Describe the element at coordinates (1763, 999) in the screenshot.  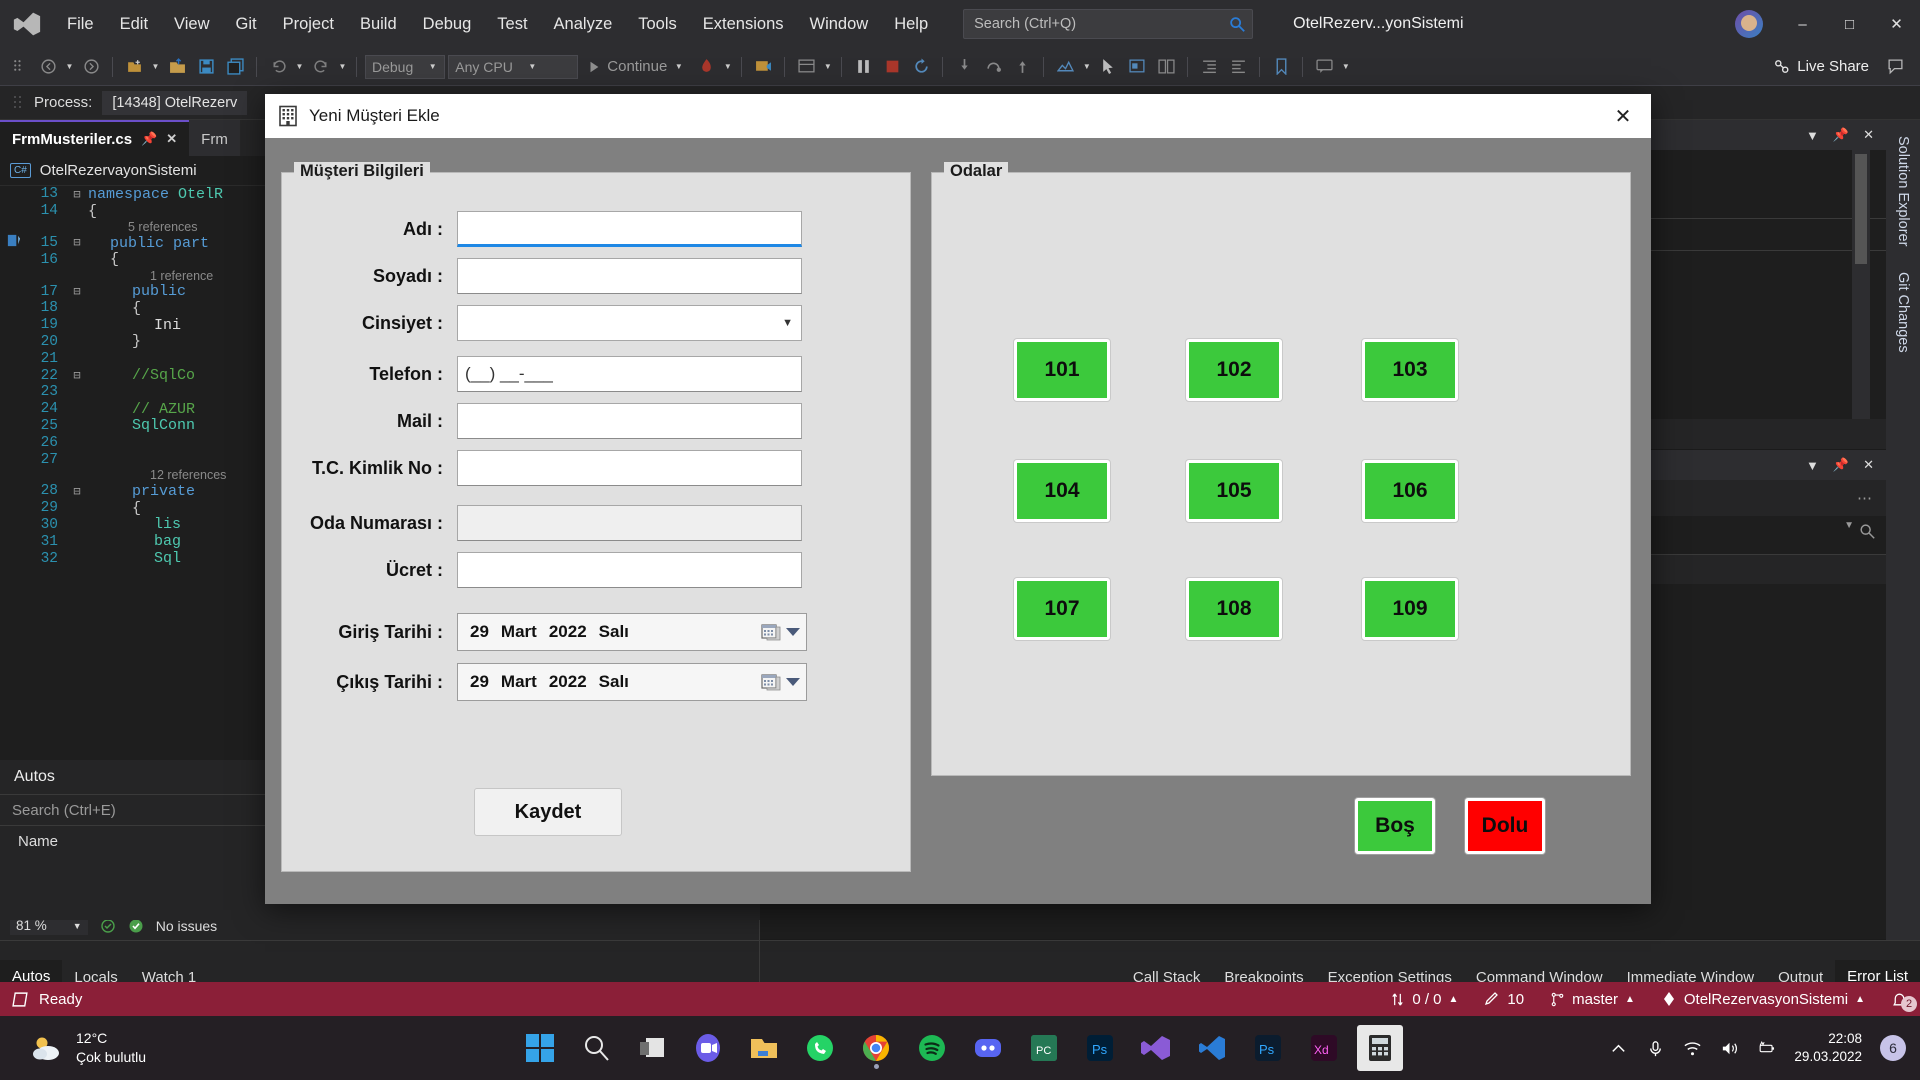
I see `repository-selector: OtelRezervasyonSistemi ▲` at that location.